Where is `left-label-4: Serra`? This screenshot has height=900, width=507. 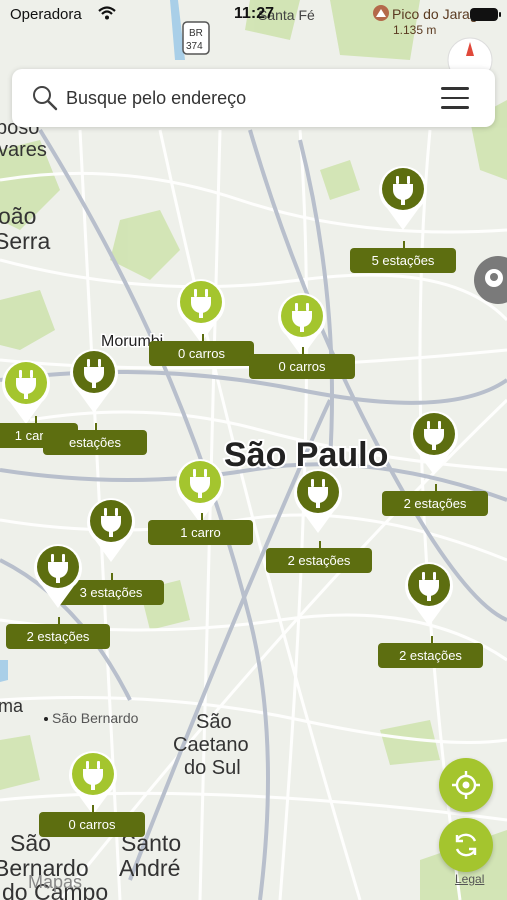 left-label-4: Serra is located at coordinates (25, 241).